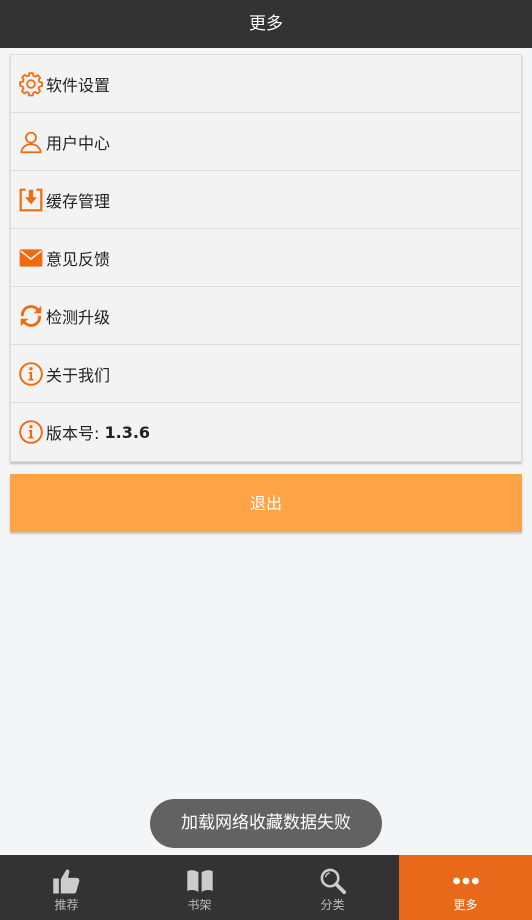 This screenshot has height=920, width=532. I want to click on page-title: 更多, so click(266, 24).